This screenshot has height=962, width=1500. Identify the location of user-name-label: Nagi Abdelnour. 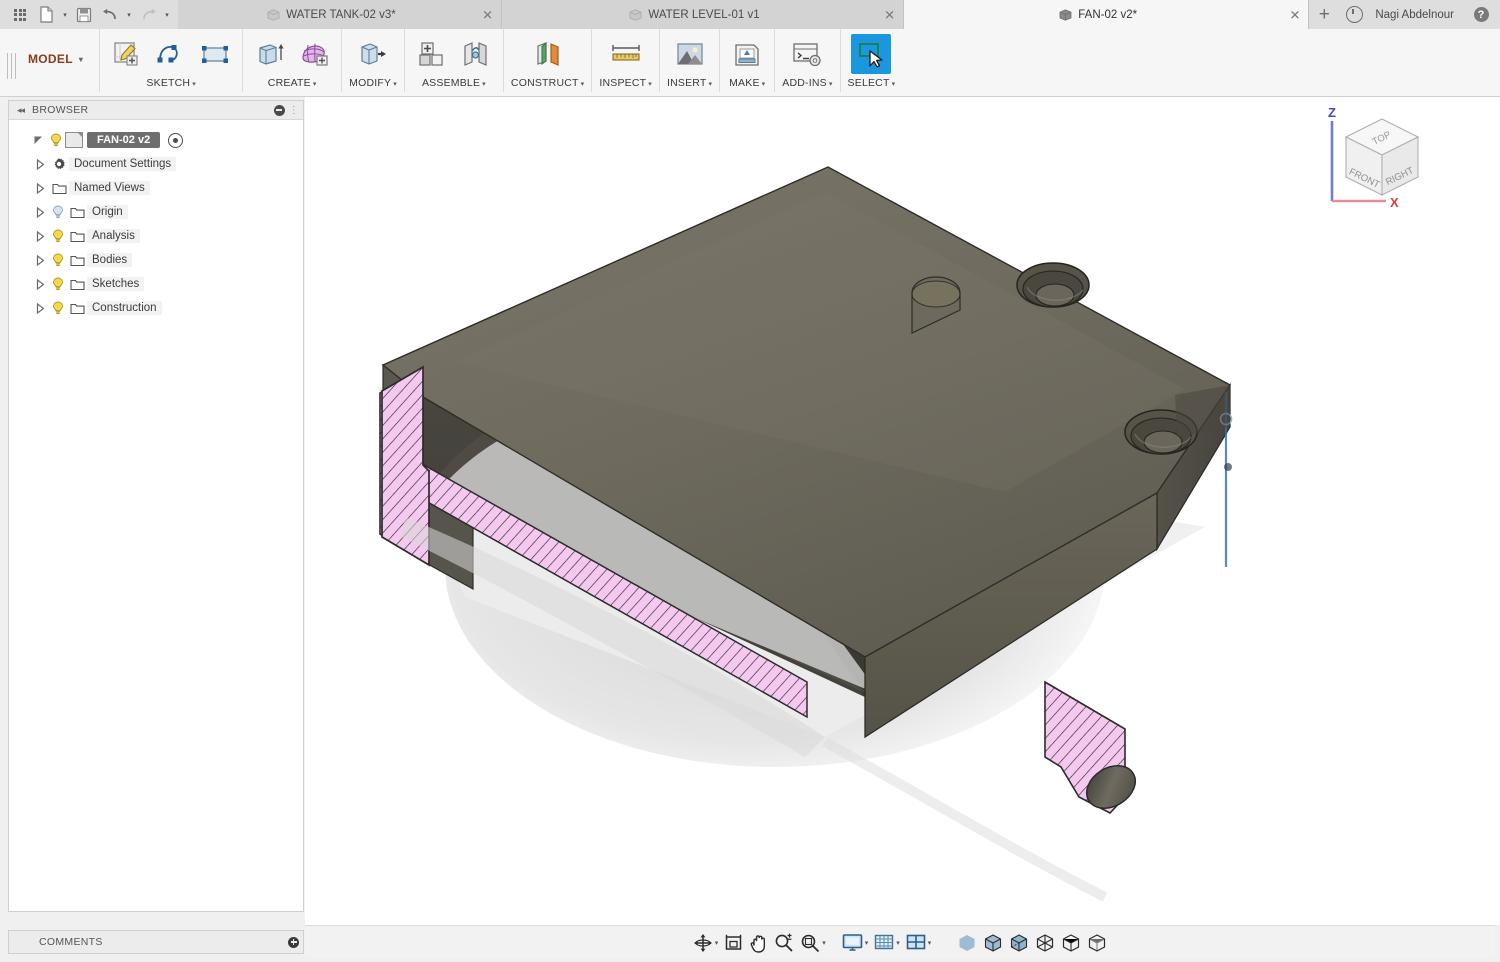
(1417, 15).